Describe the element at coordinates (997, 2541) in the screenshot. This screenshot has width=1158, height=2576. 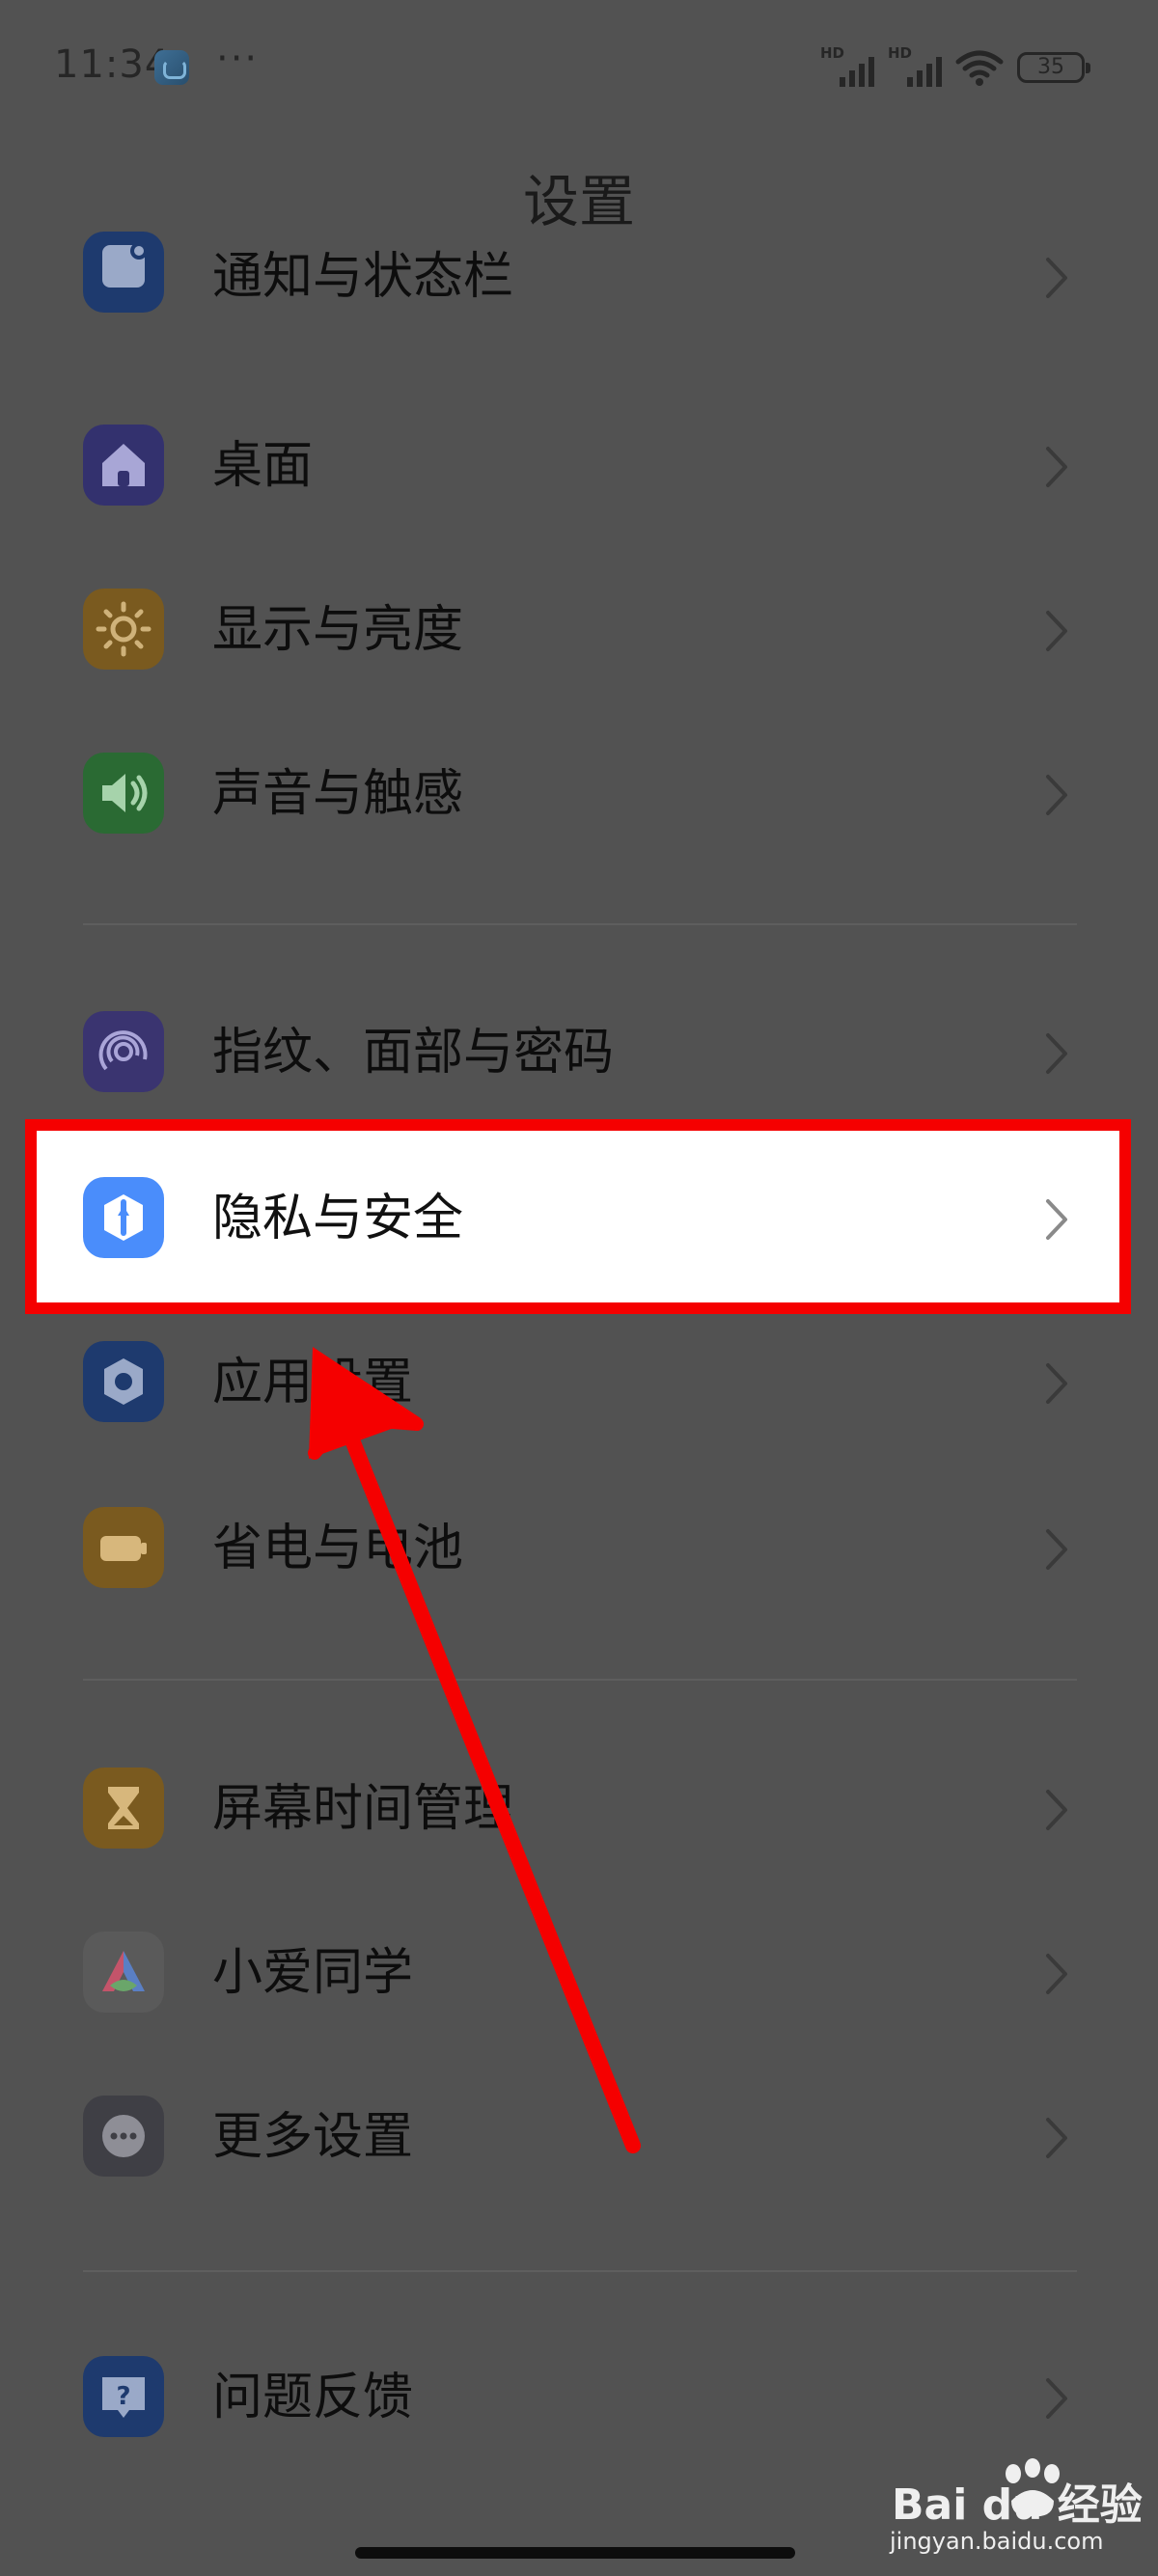
I see `watermark-url: jingyan.baidu.com` at that location.